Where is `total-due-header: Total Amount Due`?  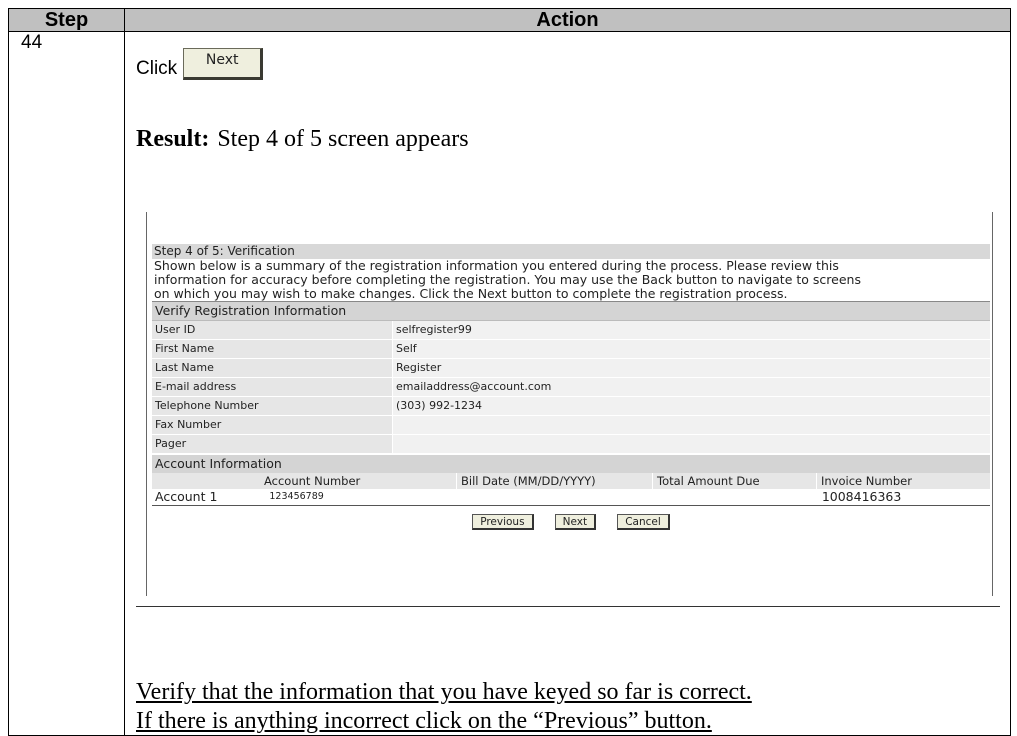
total-due-header: Total Amount Due is located at coordinates (734, 481).